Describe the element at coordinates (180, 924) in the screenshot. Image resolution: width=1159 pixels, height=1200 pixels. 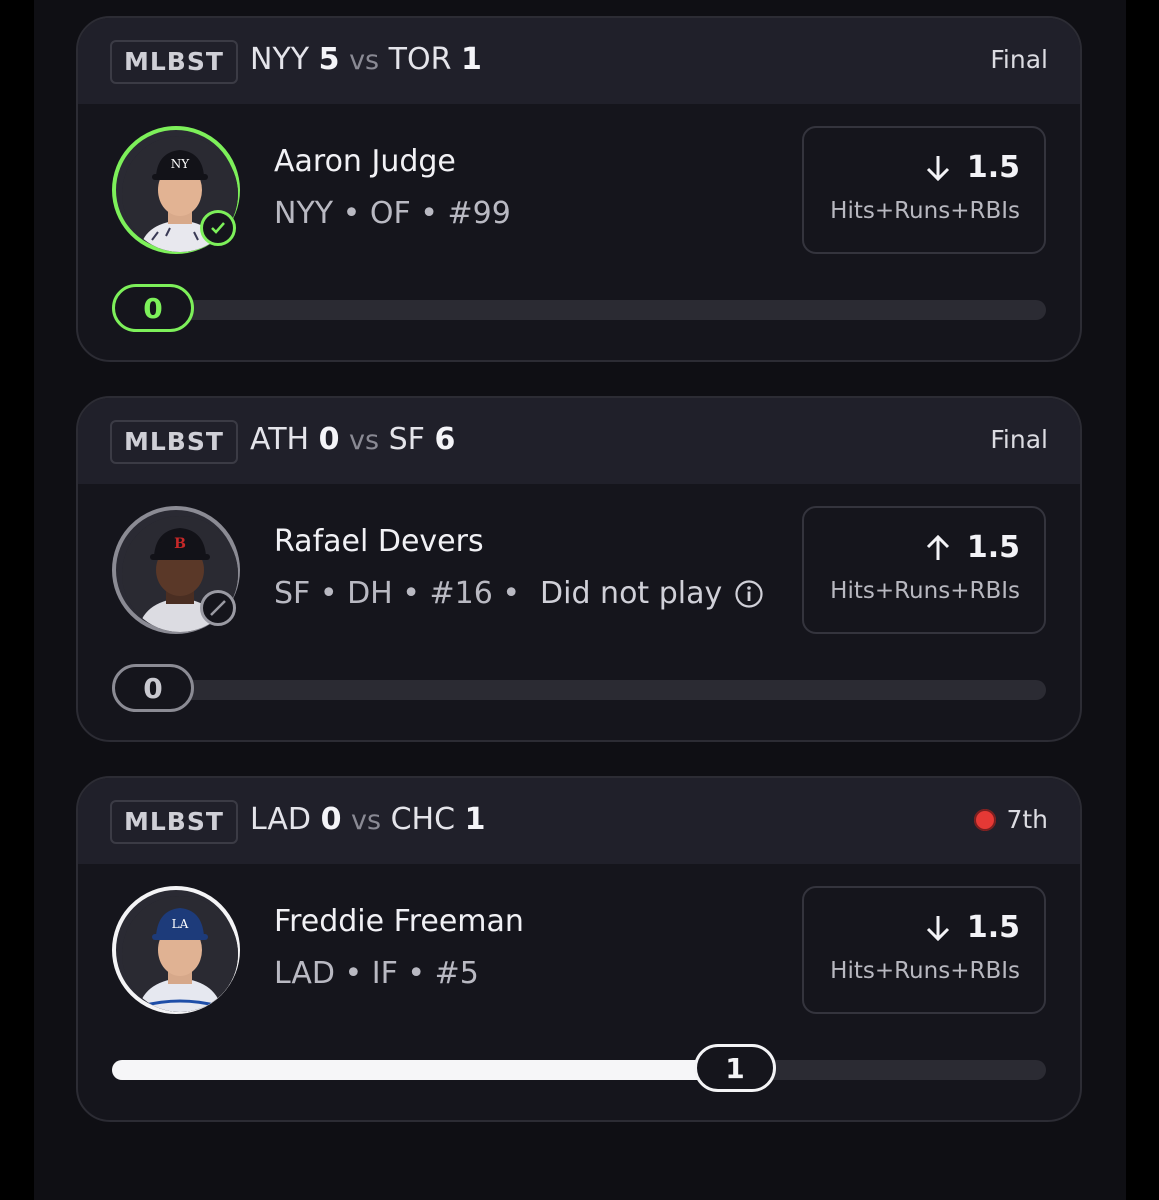
I see `svg-text: LA` at that location.